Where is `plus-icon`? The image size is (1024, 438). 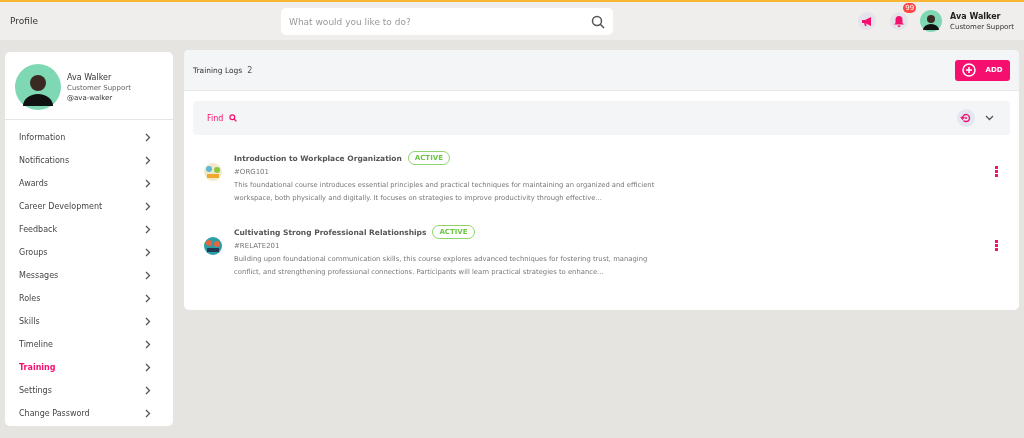
plus-icon is located at coordinates (969, 70).